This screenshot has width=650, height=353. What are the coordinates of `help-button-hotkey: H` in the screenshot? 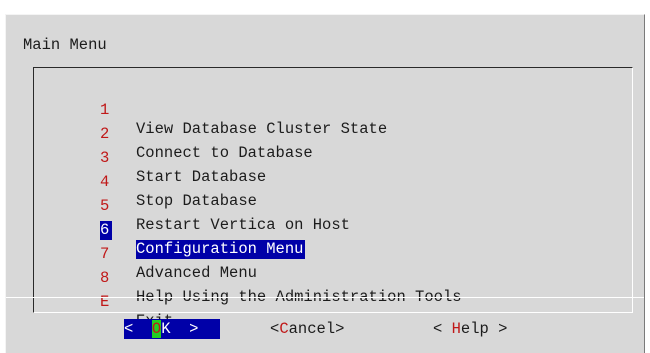 It's located at (456, 329).